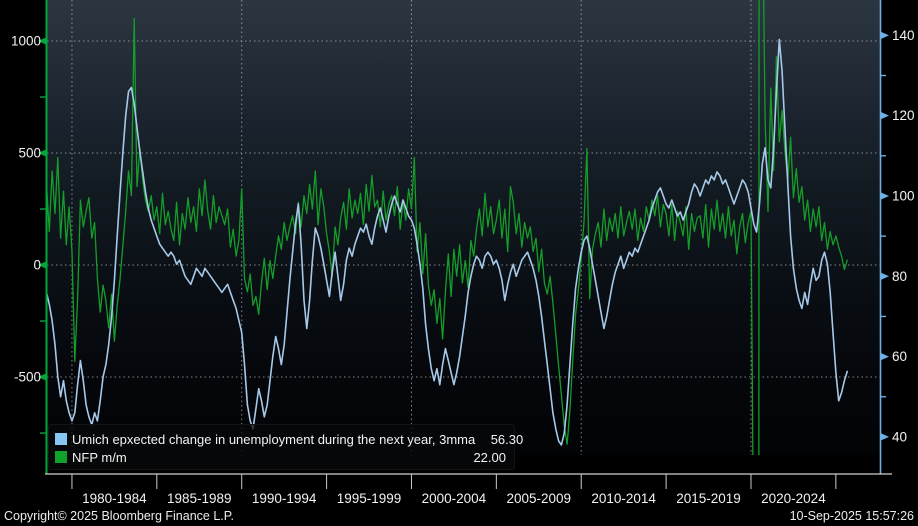  Describe the element at coordinates (199, 498) in the screenshot. I see `x-axis-period-label: 1985-1989` at that location.